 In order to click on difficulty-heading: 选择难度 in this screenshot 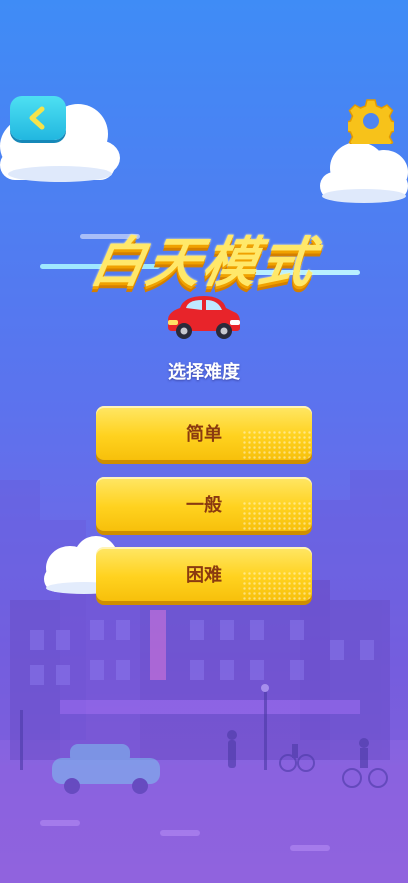, I will do `click(204, 372)`.